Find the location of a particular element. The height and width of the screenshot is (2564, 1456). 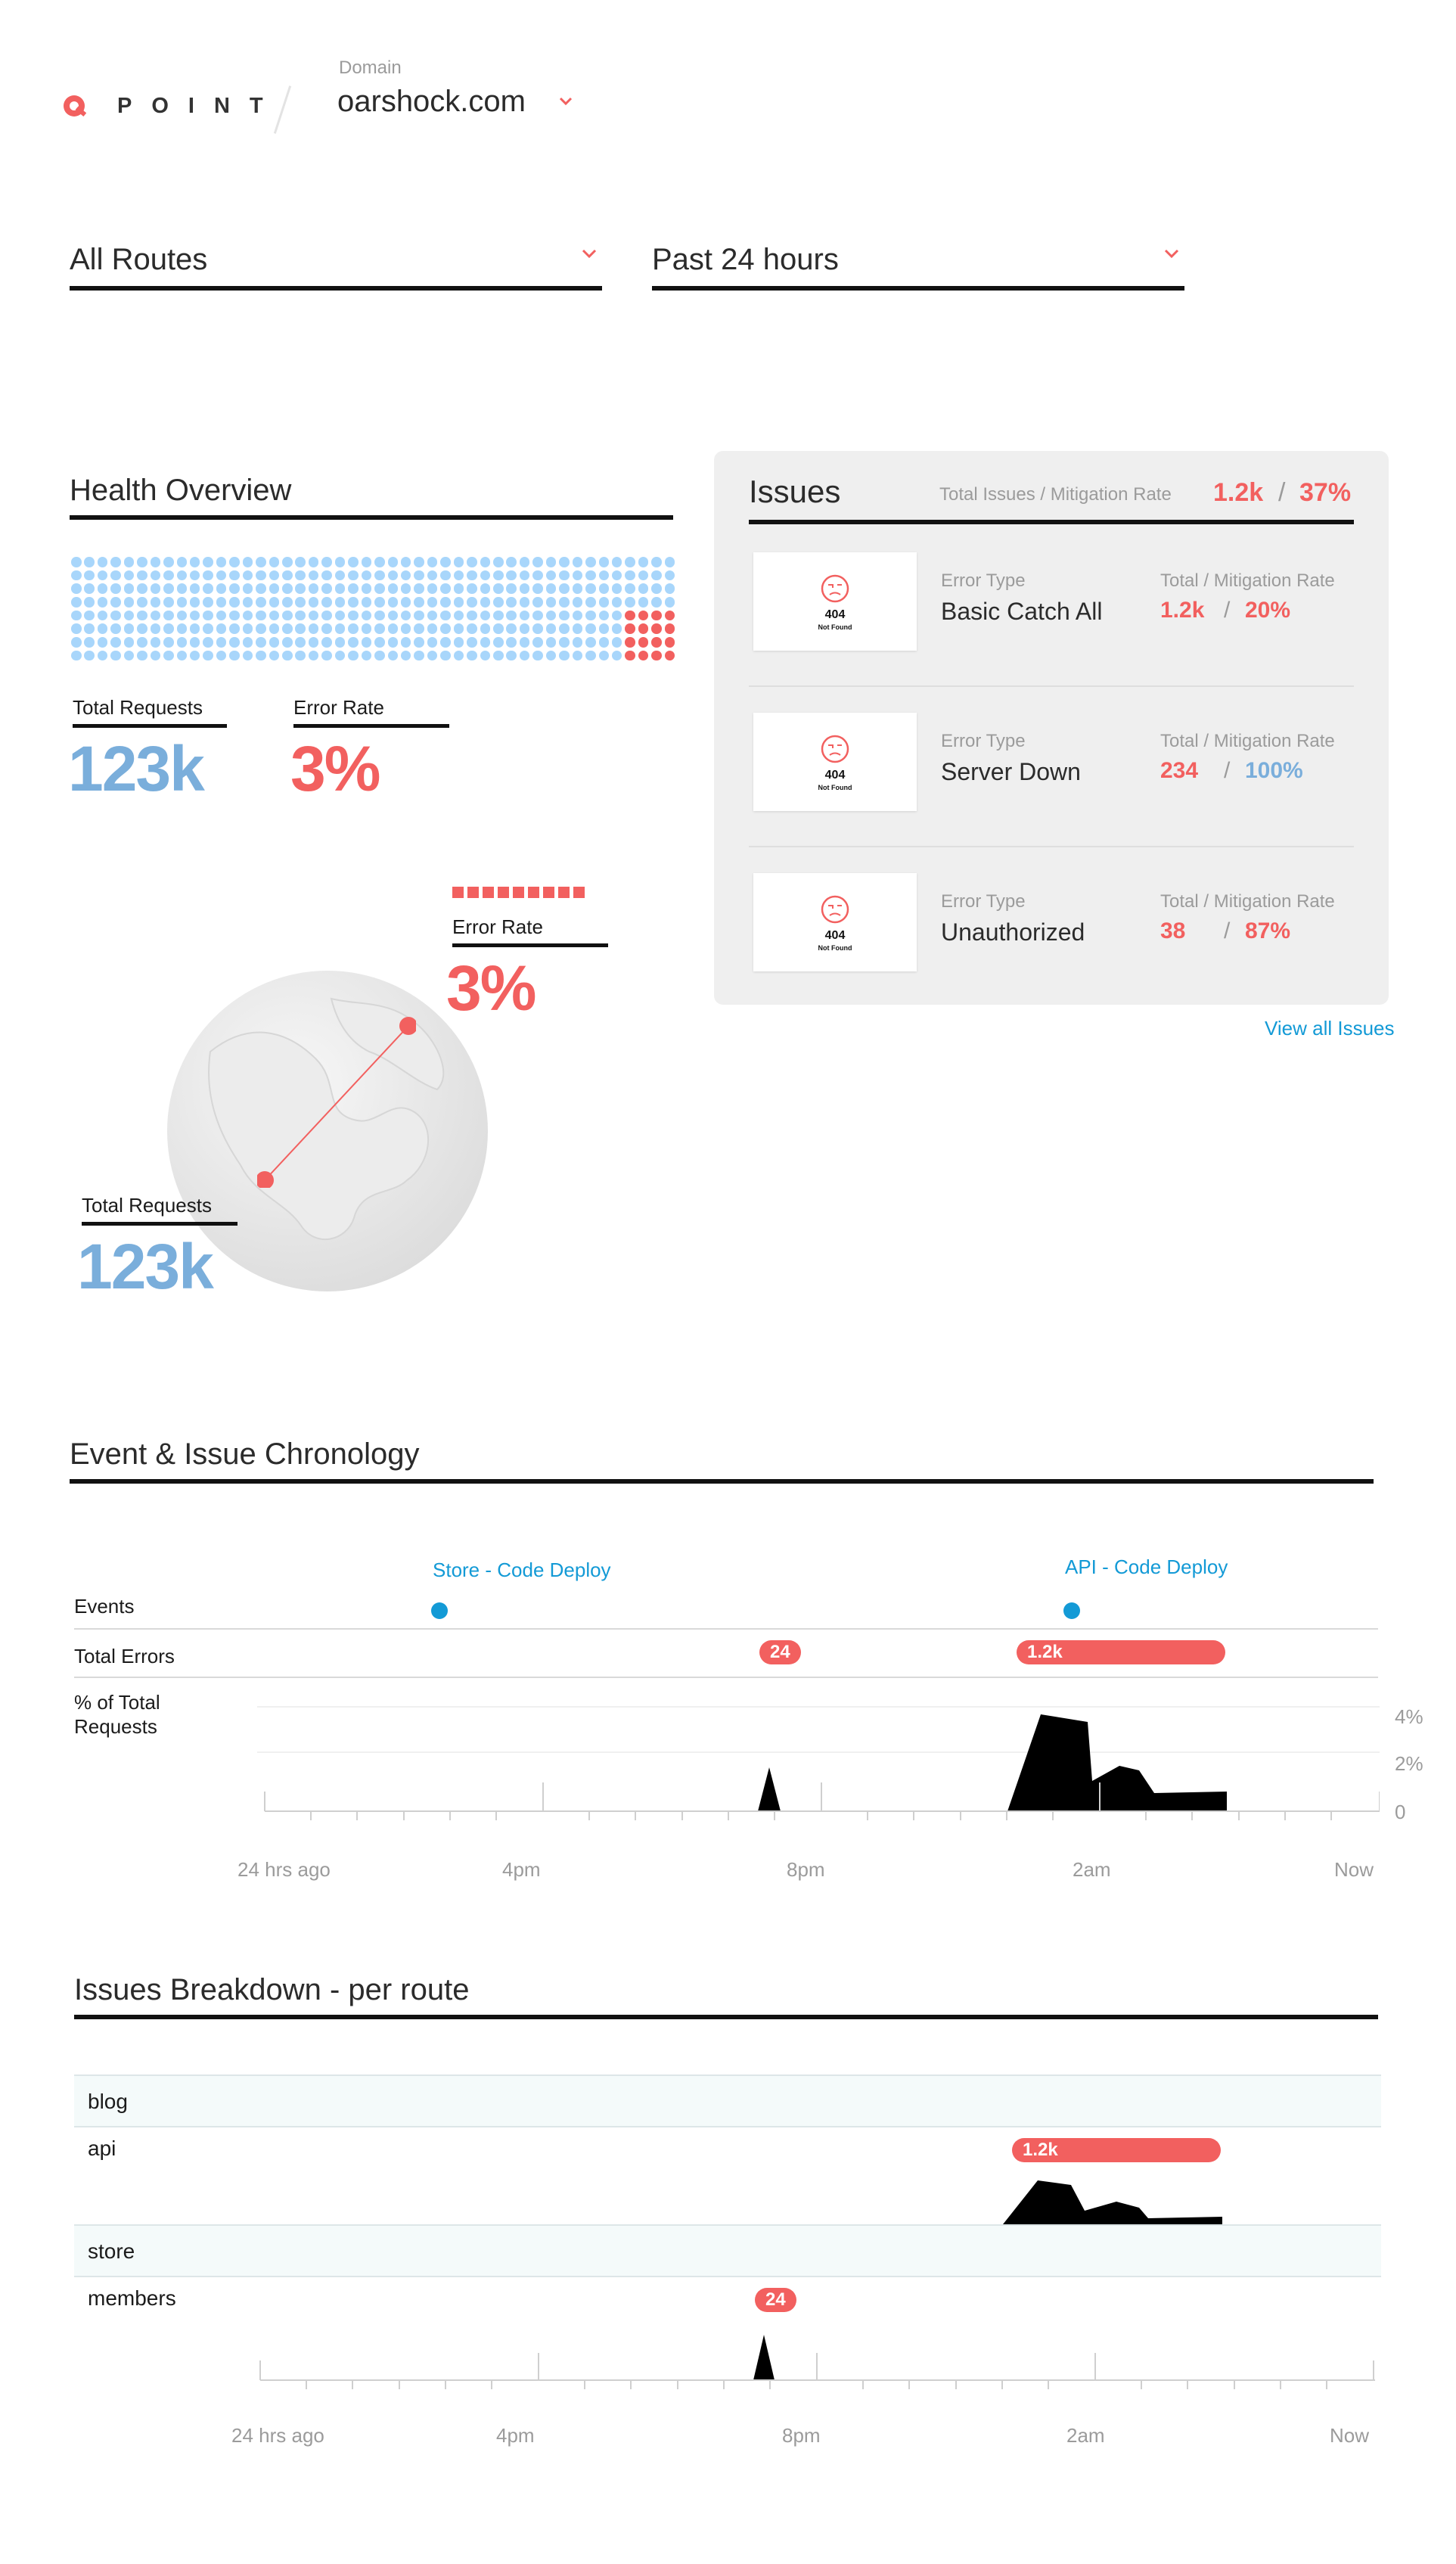

issue-totals-label: Total / Mitigation Rate is located at coordinates (1247, 580).